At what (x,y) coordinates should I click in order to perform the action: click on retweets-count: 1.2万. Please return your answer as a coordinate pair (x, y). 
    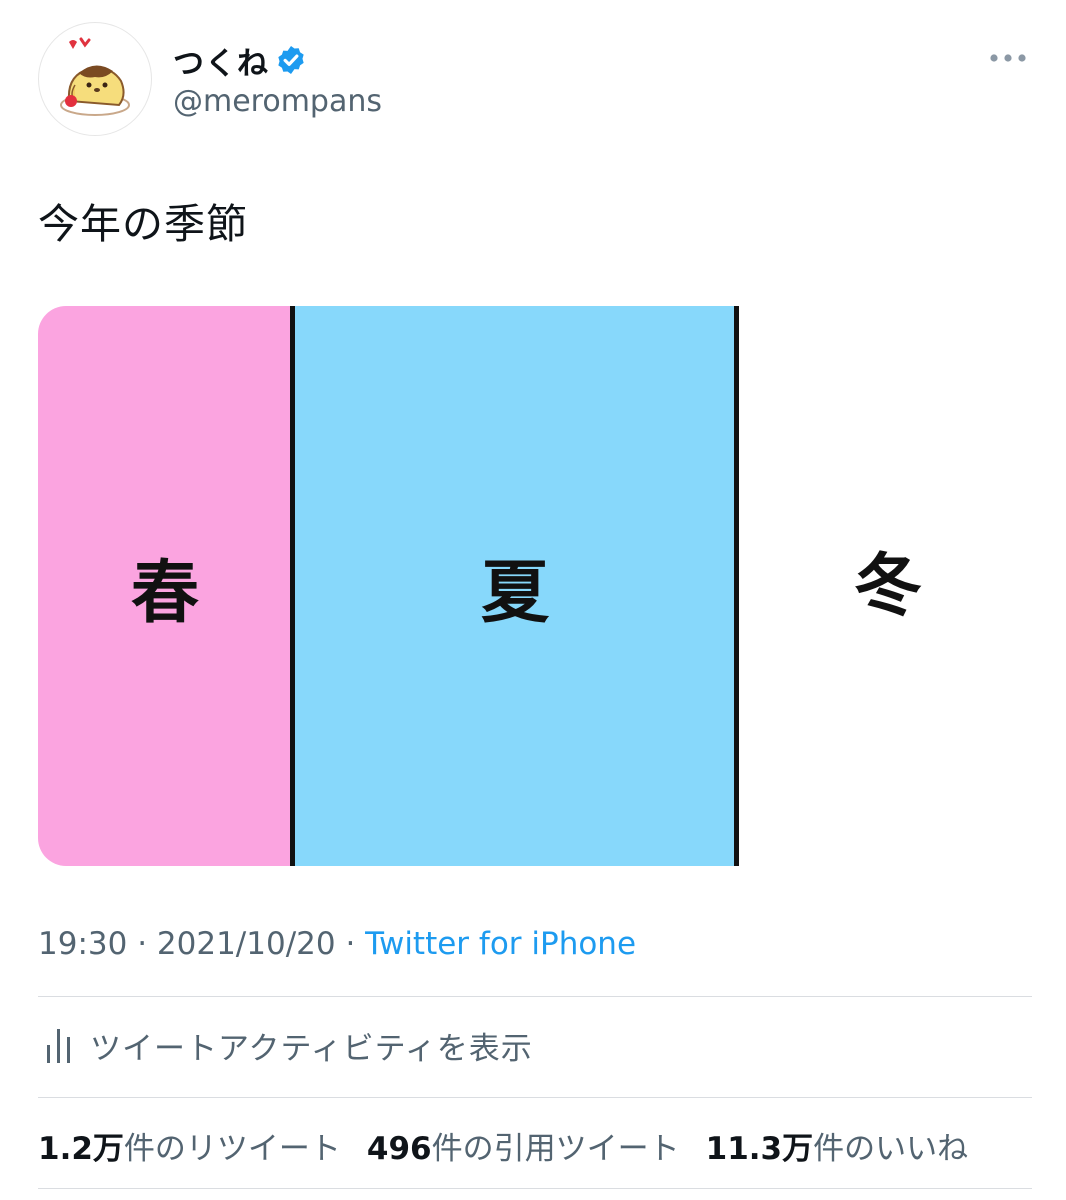
    Looking at the image, I should click on (81, 1148).